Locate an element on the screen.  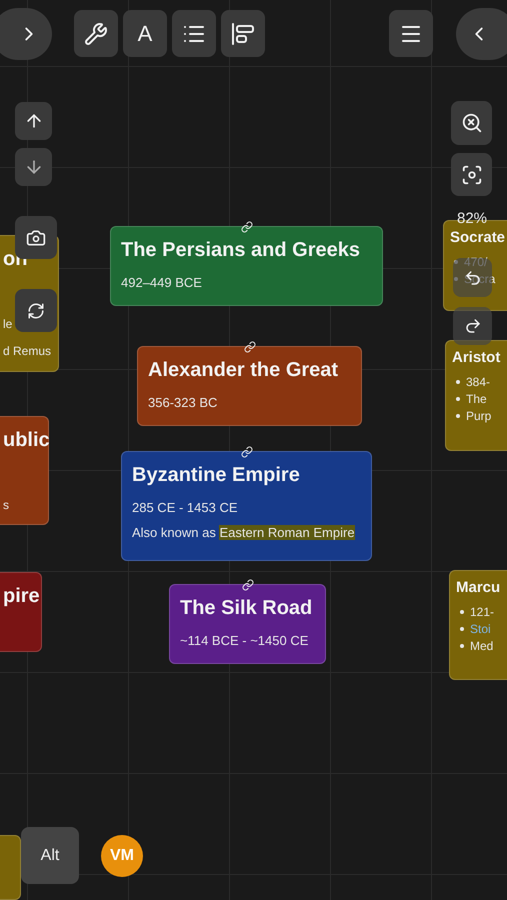
redo-icon is located at coordinates (473, 326).